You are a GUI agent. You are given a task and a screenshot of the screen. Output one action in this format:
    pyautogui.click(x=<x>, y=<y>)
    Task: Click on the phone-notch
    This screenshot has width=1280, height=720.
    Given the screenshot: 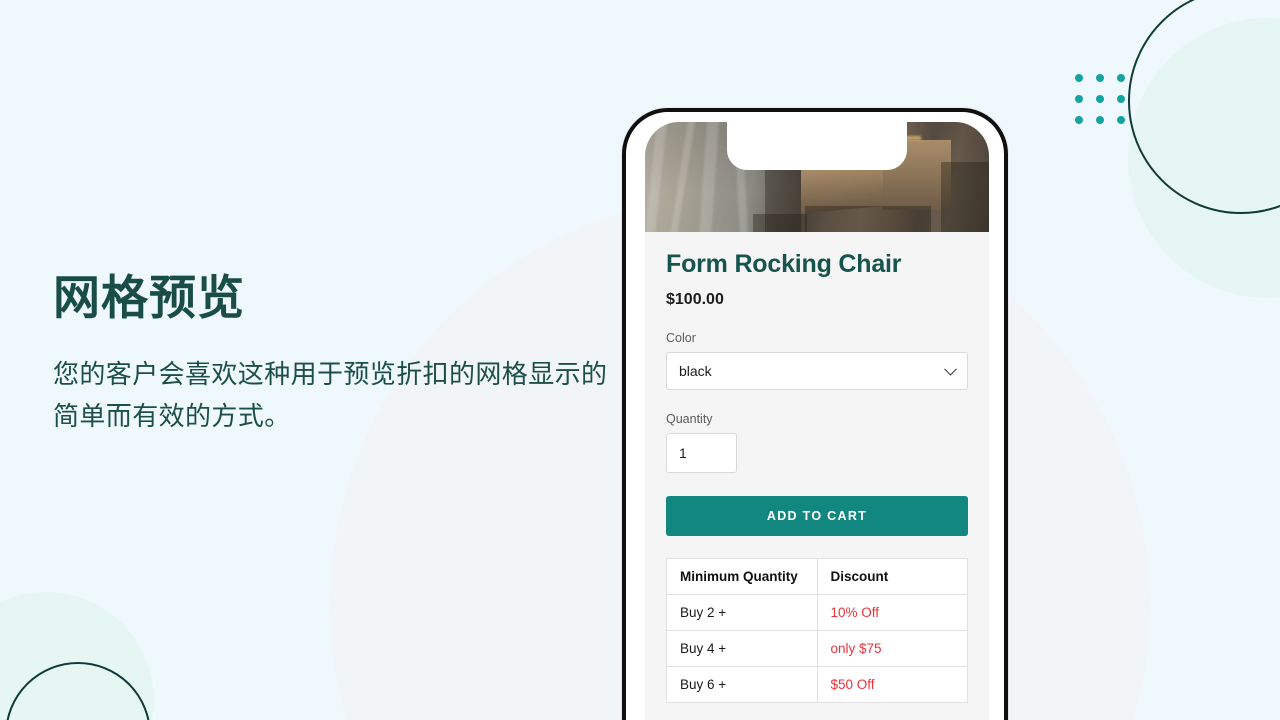 What is the action you would take?
    pyautogui.click(x=817, y=146)
    